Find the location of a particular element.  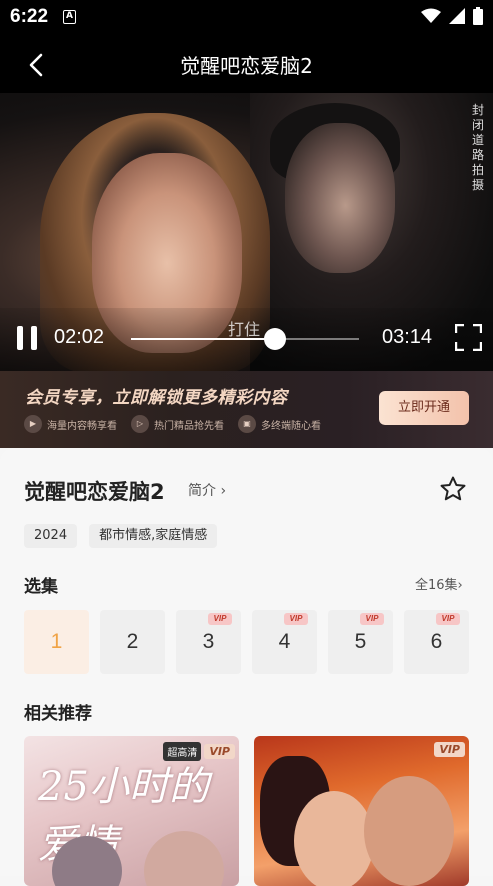

pause-button is located at coordinates (28, 338).